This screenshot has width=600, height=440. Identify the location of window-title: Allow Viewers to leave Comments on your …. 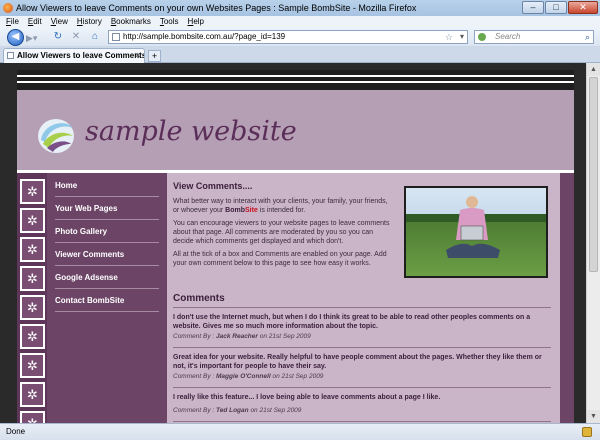
(216, 8).